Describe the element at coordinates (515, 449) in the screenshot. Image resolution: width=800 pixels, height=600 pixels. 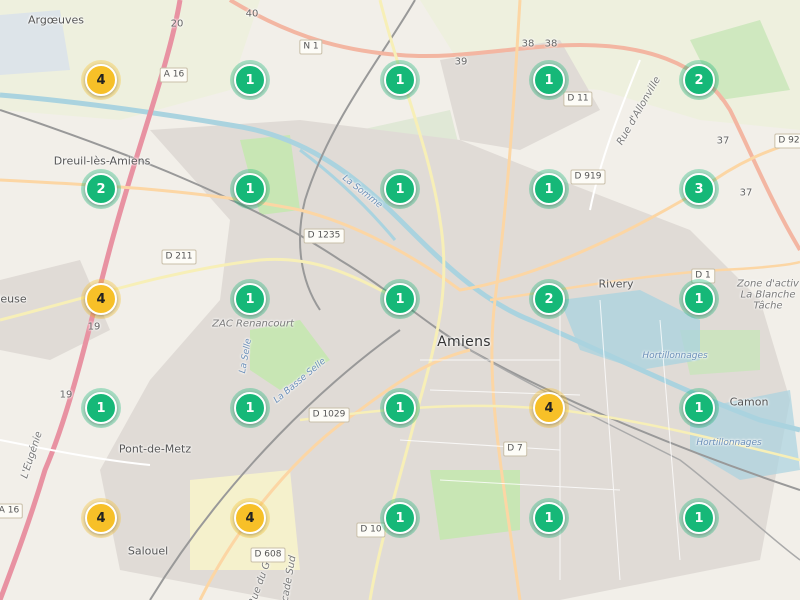
I see `road-shield: D 7` at that location.